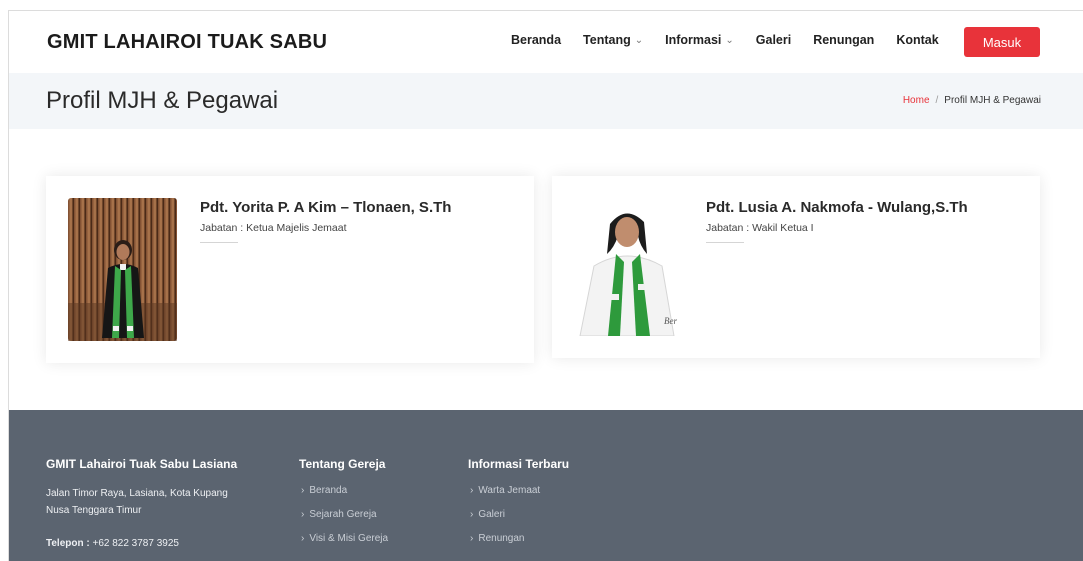 The width and height of the screenshot is (1083, 561). Describe the element at coordinates (916, 100) in the screenshot. I see `breadcrumb-home-link: Home` at that location.